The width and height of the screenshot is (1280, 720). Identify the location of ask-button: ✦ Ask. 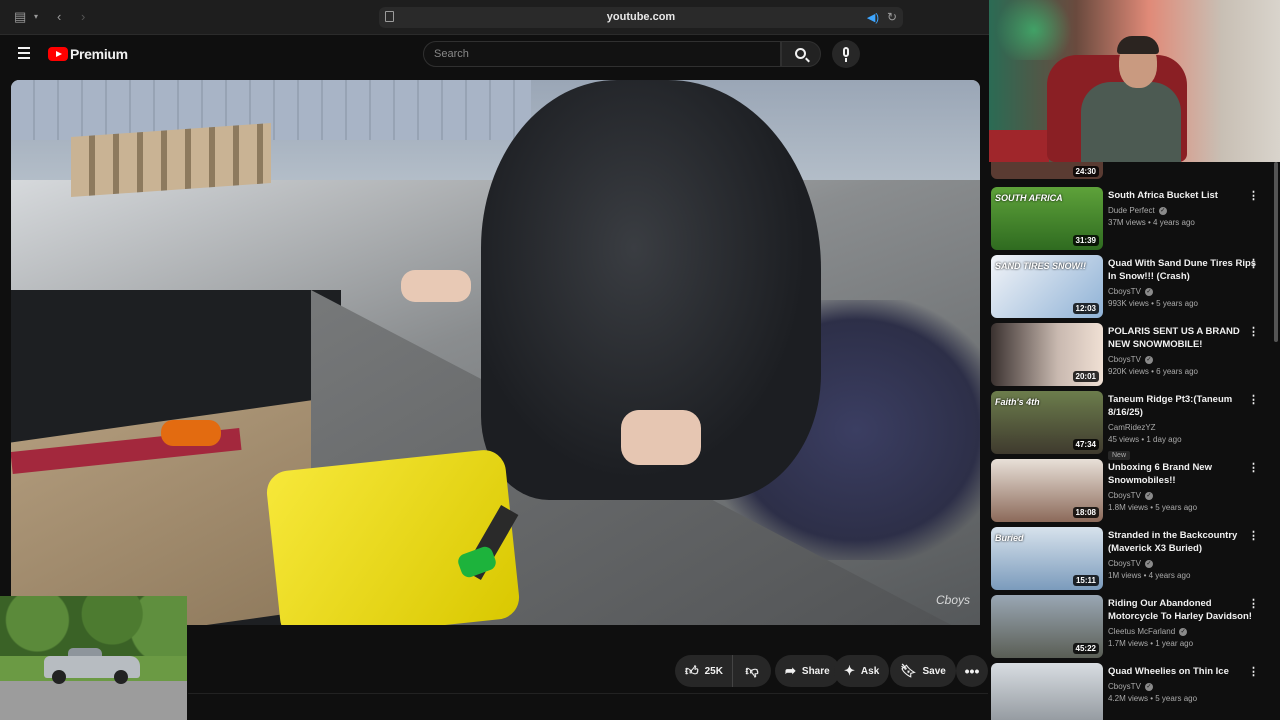
(862, 671).